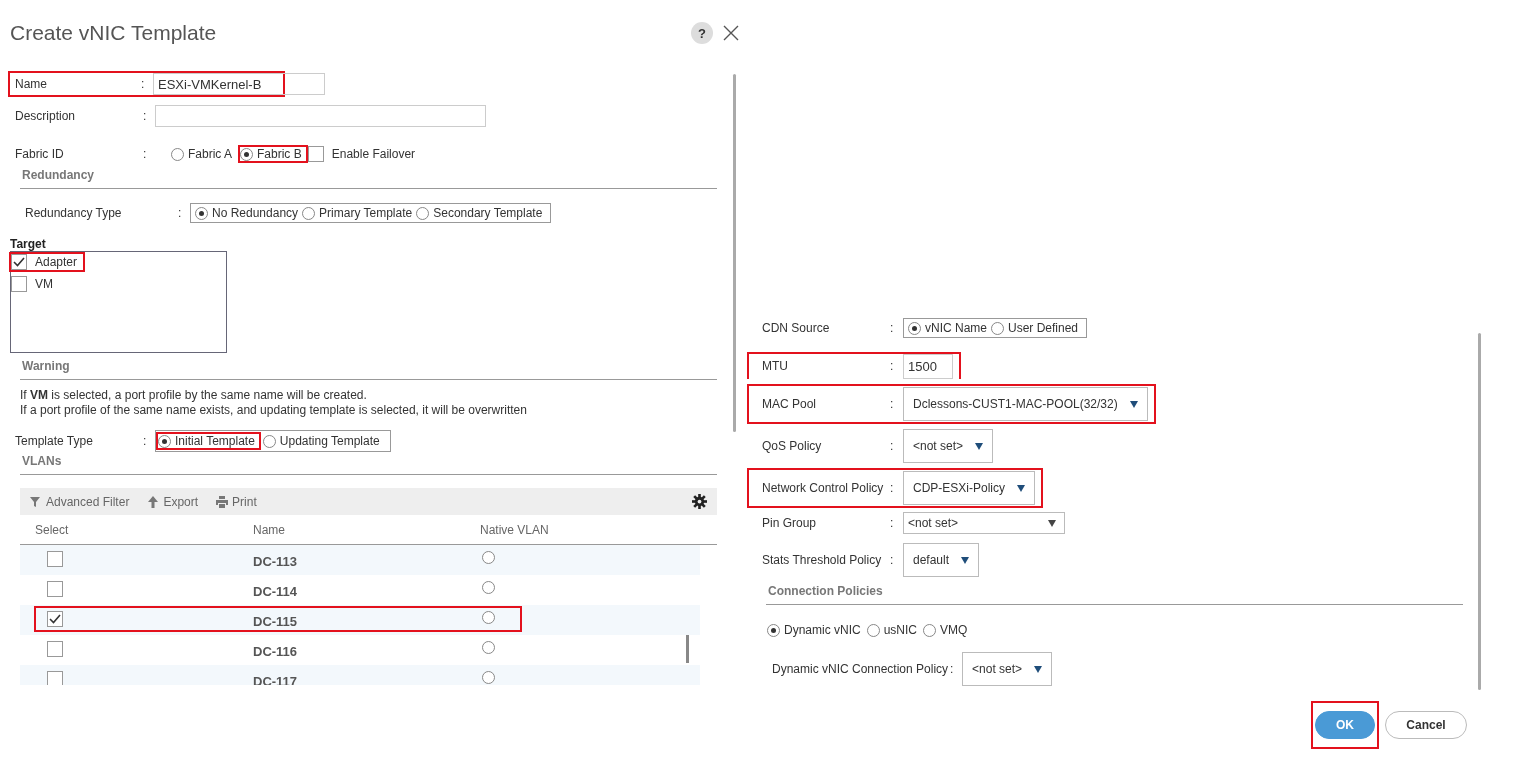 Image resolution: width=1518 pixels, height=780 pixels. What do you see at coordinates (276, 590) in the screenshot?
I see `table-cell-text: DC-114` at bounding box center [276, 590].